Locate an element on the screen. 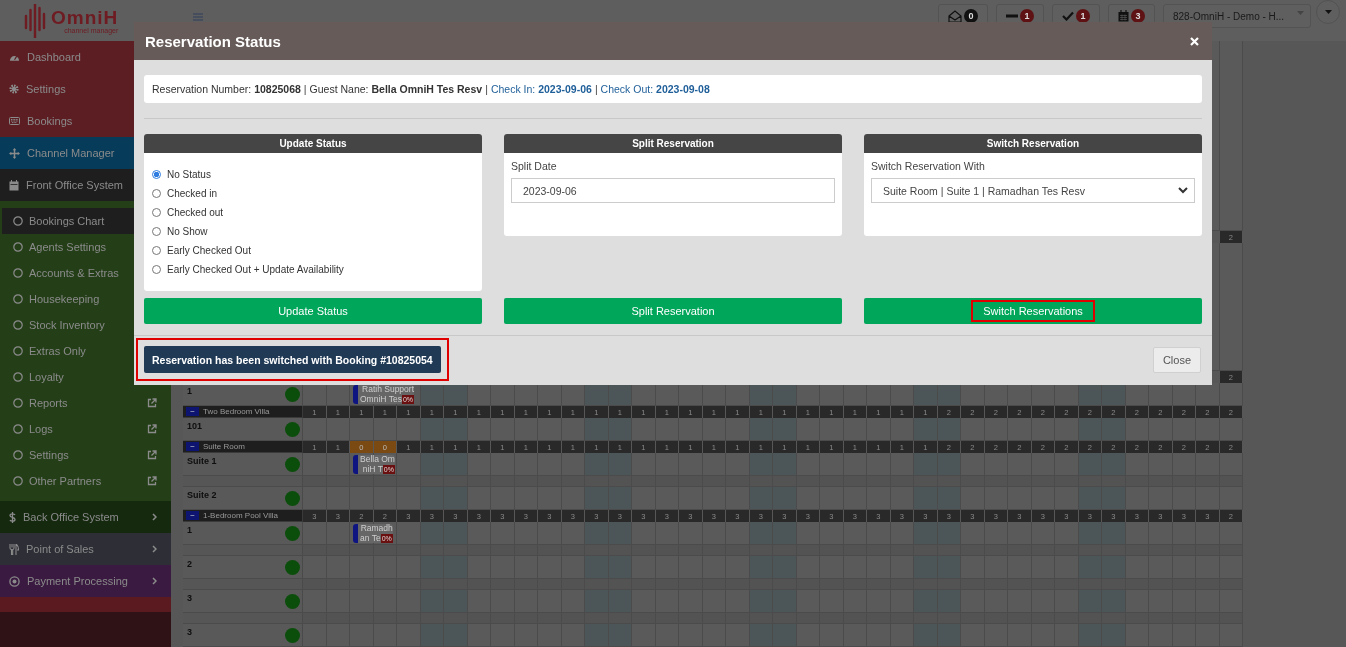  utensils-icon is located at coordinates (14, 549).